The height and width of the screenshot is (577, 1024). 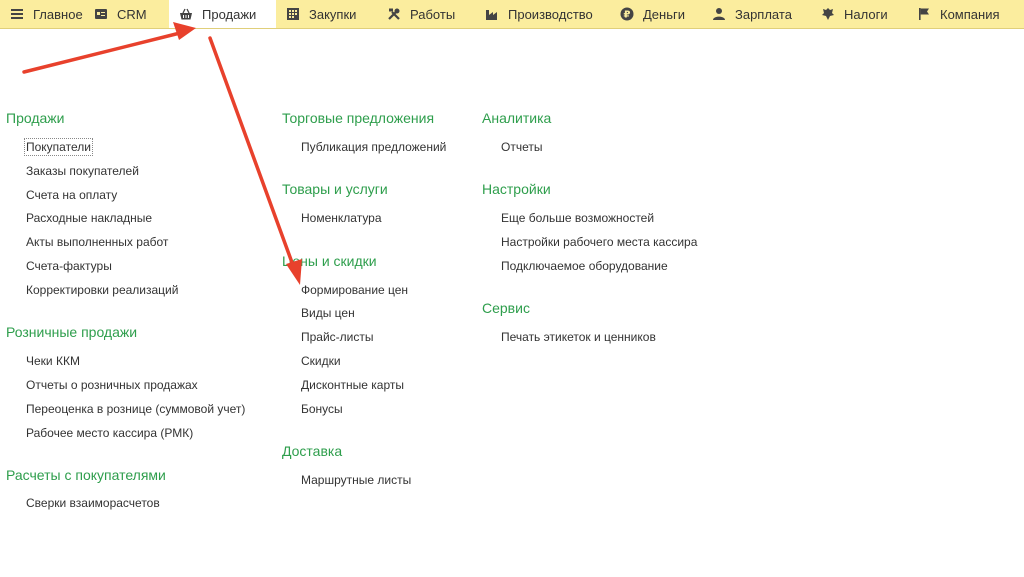 I want to click on nav-purchases: Закупки, so click(x=326, y=14).